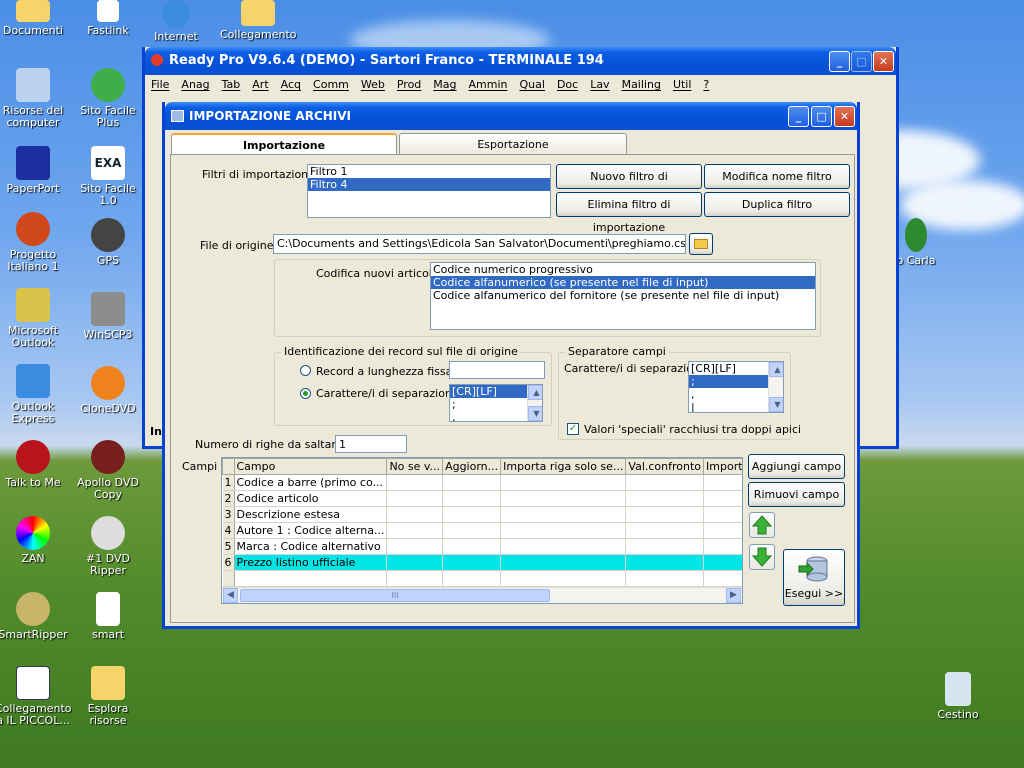 The image size is (1024, 768). Describe the element at coordinates (395, 595) in the screenshot. I see `scroll-thumb: III` at that location.